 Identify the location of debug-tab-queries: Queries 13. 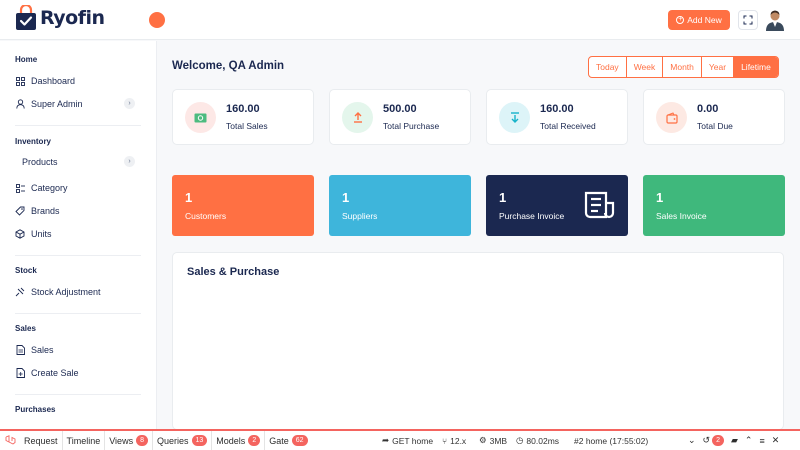
(183, 440).